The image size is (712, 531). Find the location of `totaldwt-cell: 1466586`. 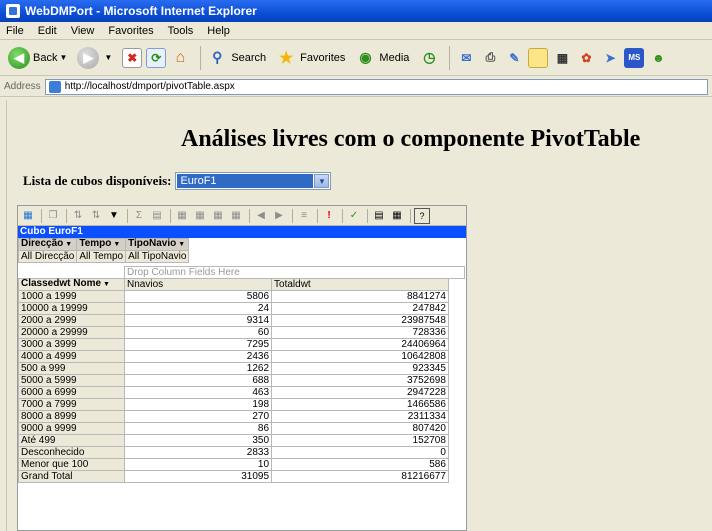

totaldwt-cell: 1466586 is located at coordinates (360, 404).